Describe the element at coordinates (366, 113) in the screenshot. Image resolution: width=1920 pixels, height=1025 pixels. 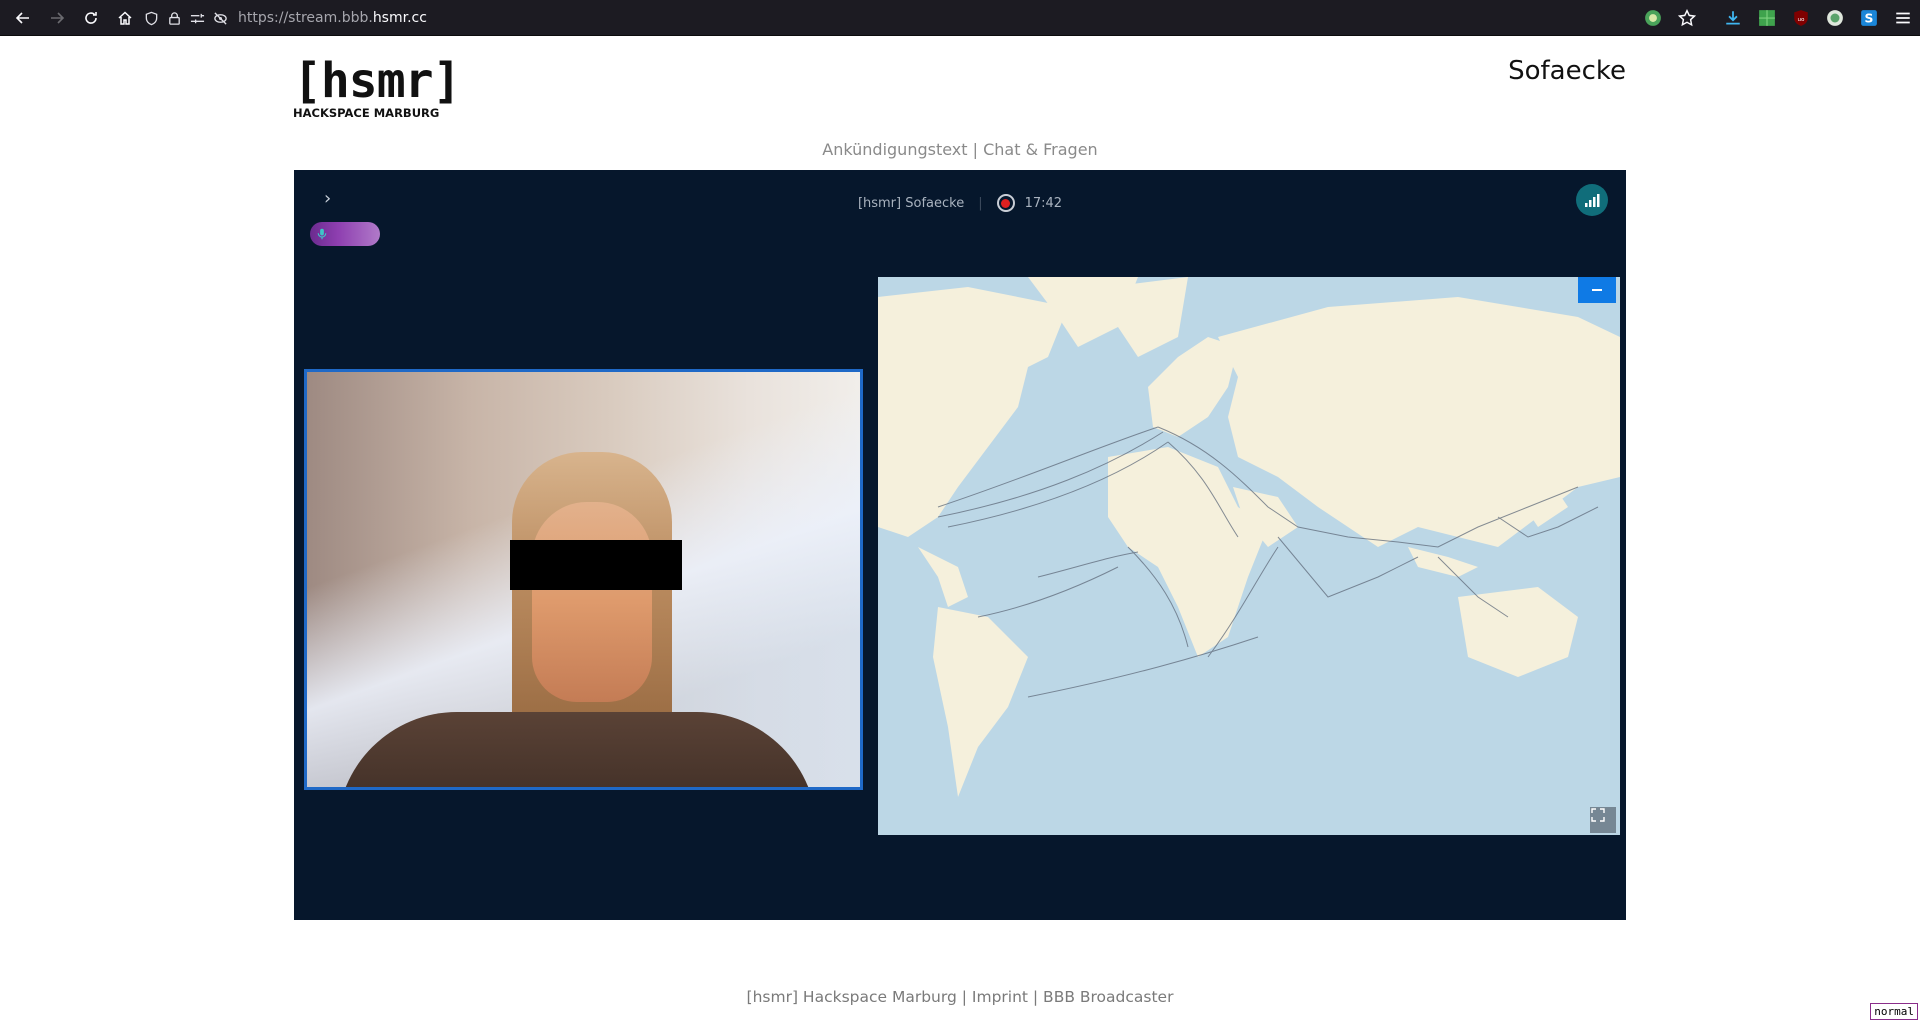
I see `logo-subtitle: HACKSPACE MARBURG` at that location.